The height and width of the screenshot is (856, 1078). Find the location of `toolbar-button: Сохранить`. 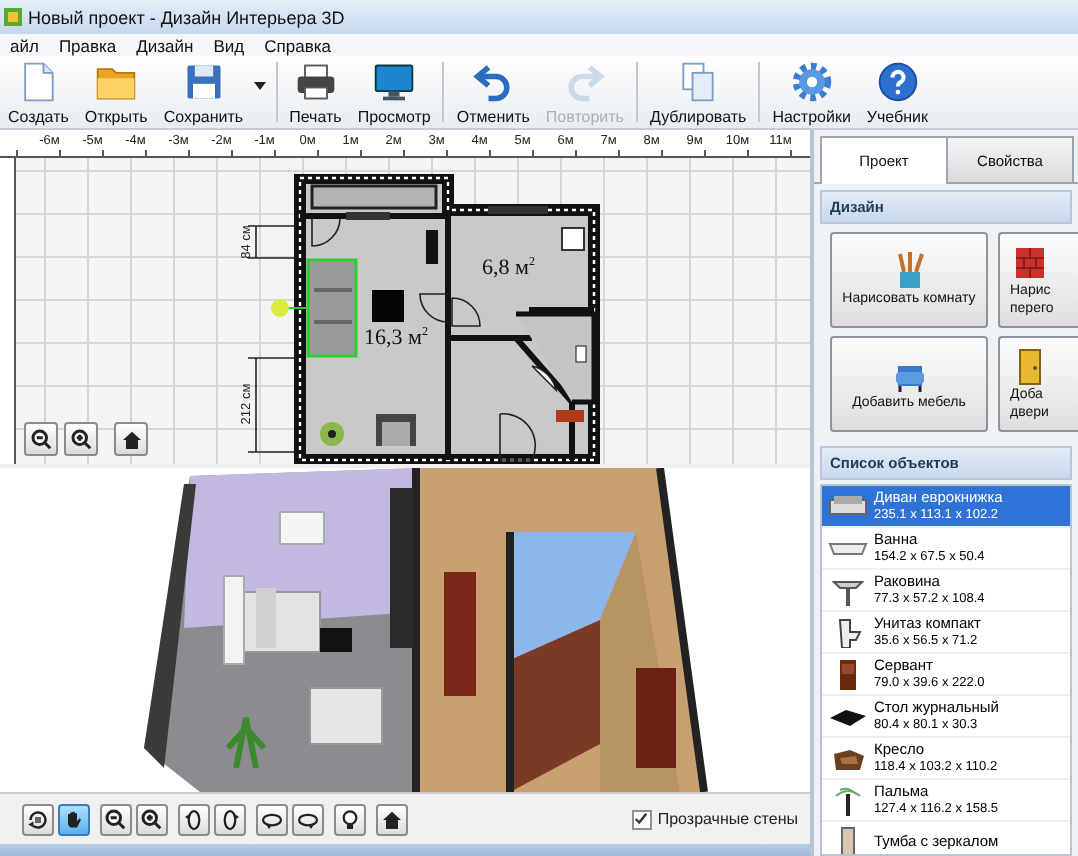

toolbar-button: Сохранить is located at coordinates (213, 92).